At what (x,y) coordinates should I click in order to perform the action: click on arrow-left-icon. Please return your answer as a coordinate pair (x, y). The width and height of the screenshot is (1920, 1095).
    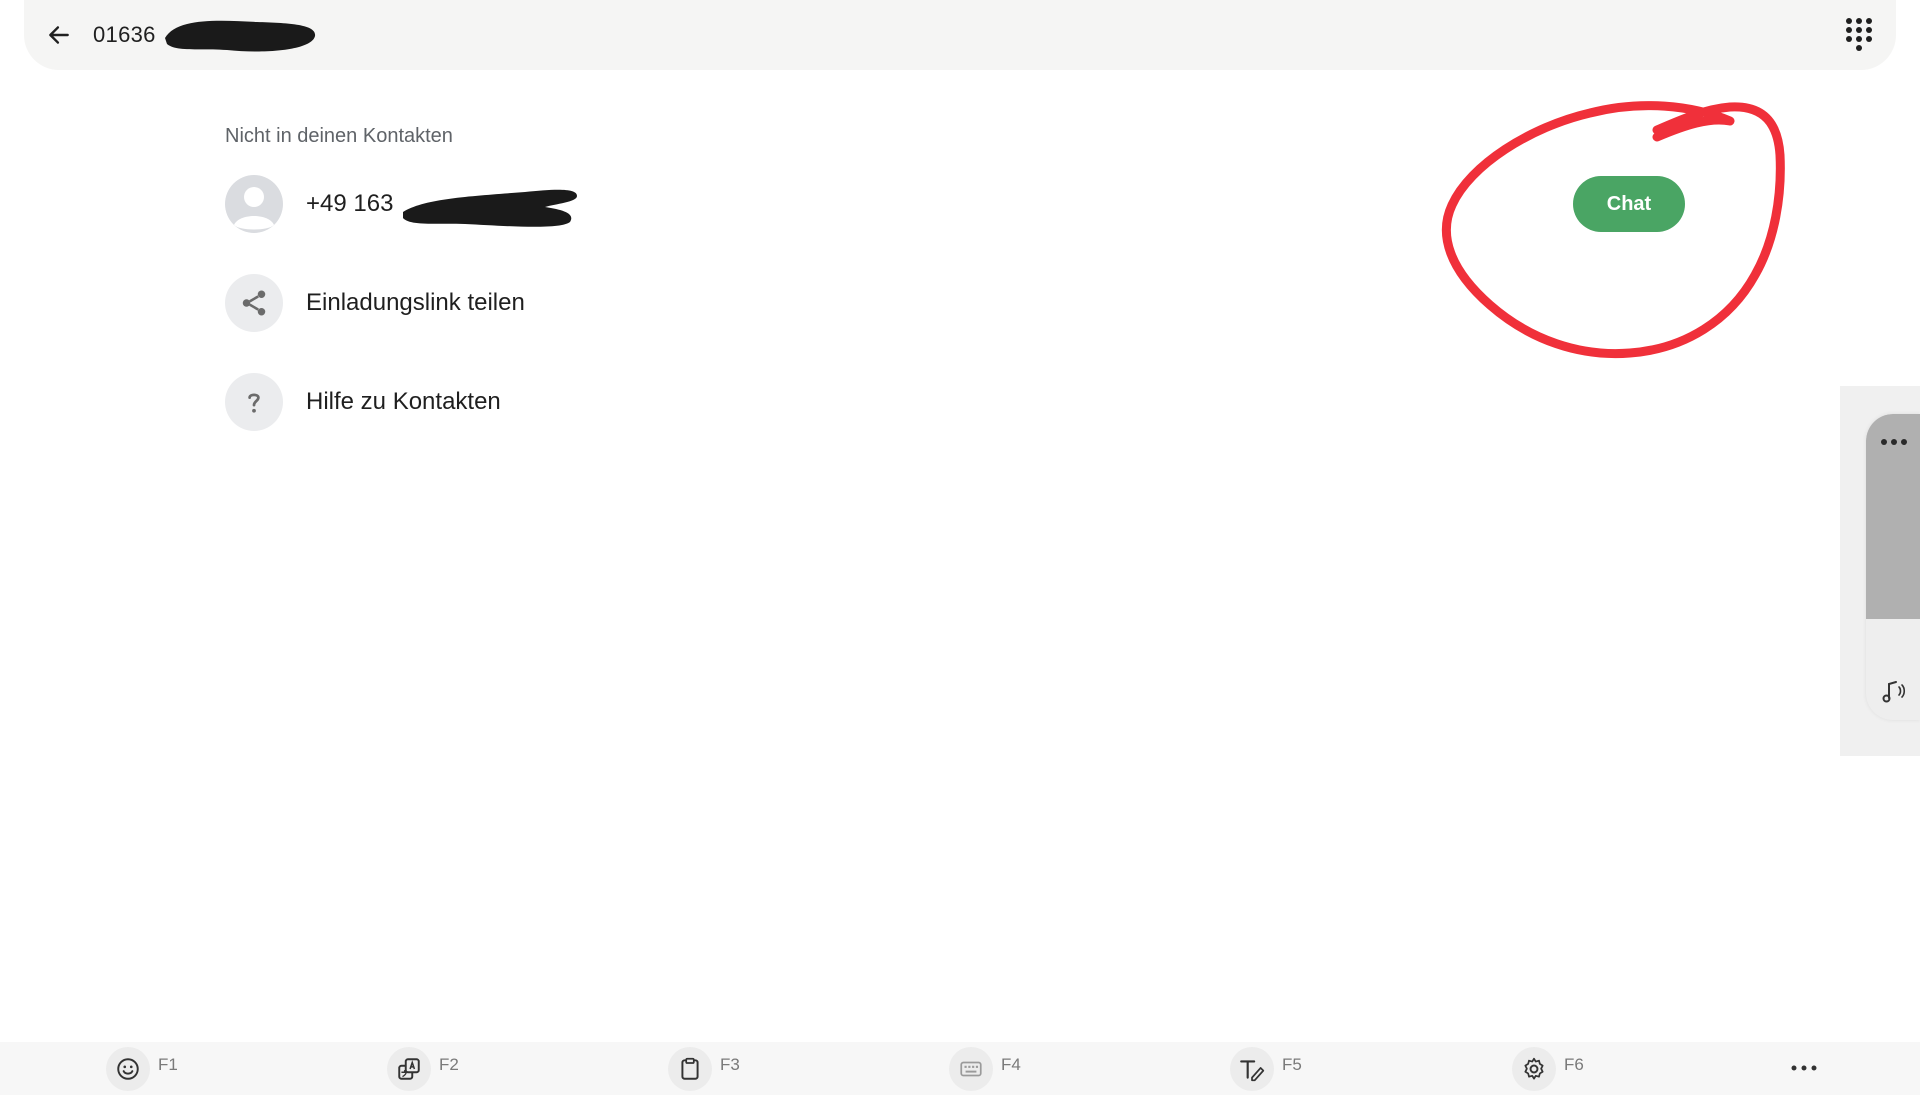
    Looking at the image, I should click on (59, 35).